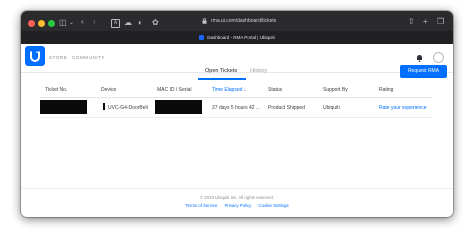  I want to click on ubiquiti-logo-icon, so click(35, 56).